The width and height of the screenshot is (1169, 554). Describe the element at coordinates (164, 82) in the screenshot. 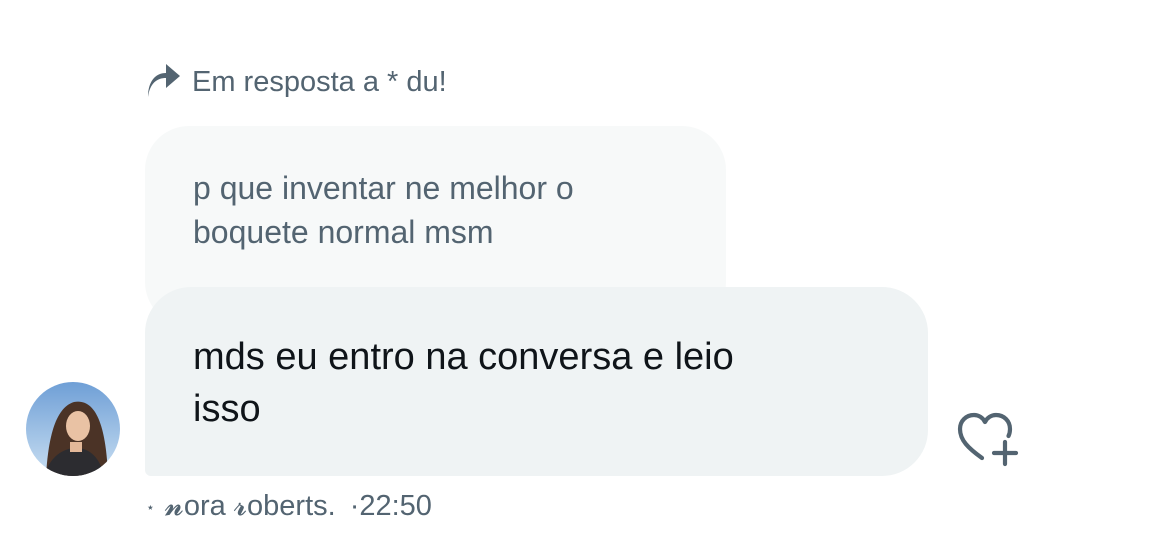

I see `reply-arrow-icon` at that location.